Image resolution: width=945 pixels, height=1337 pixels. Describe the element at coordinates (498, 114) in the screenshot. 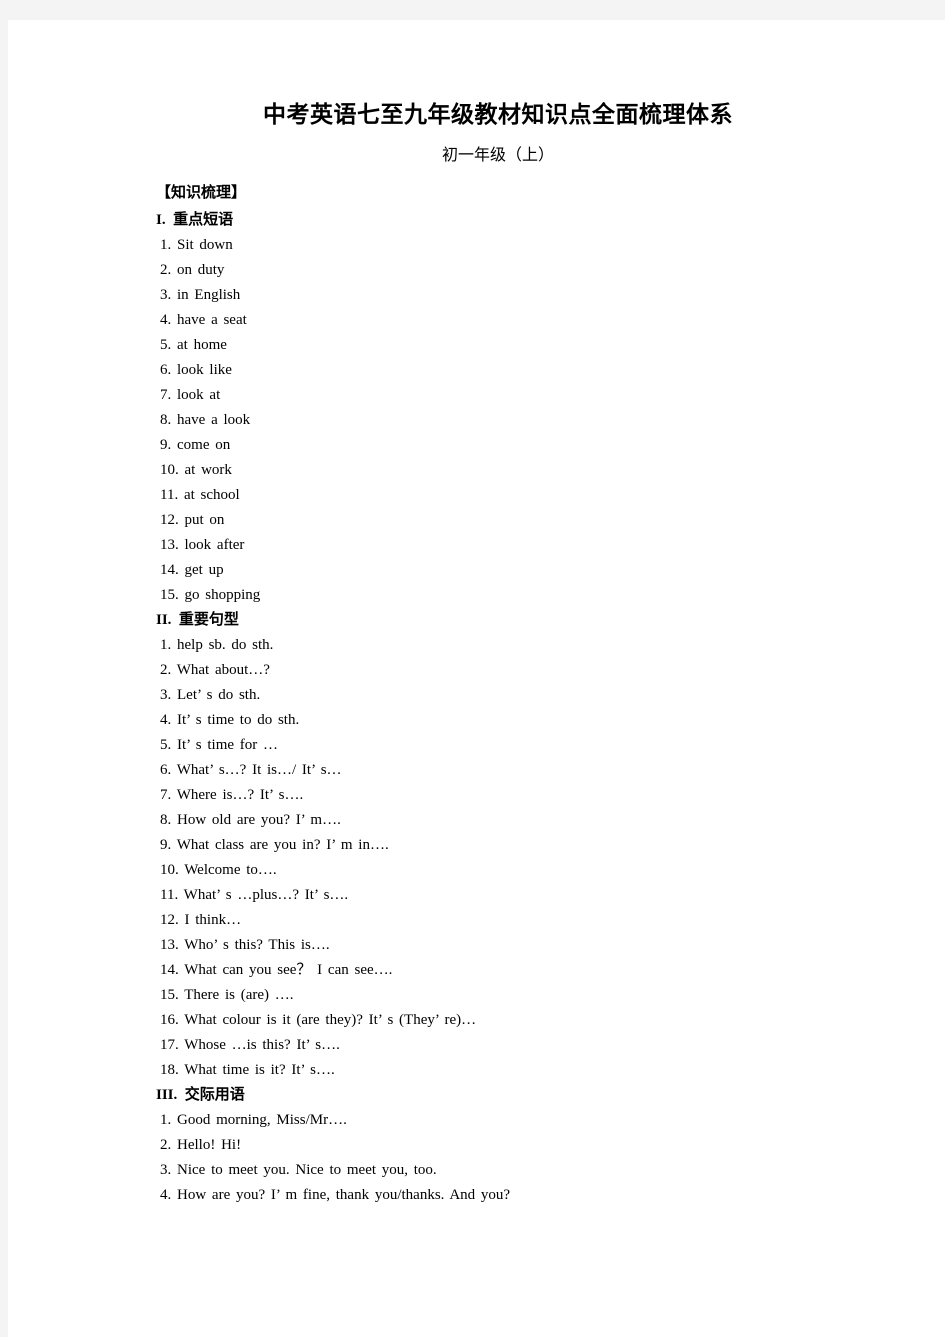

I see `page-title: 中考英语七至九年级教材知识点全面梳理体系` at that location.